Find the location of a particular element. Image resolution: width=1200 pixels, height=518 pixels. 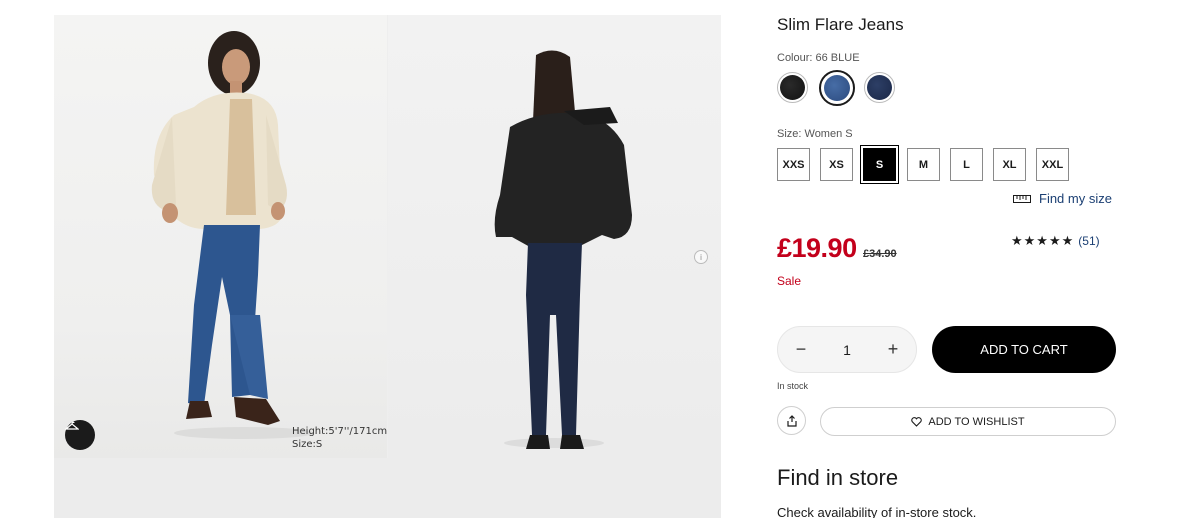

share-icon is located at coordinates (791, 420).